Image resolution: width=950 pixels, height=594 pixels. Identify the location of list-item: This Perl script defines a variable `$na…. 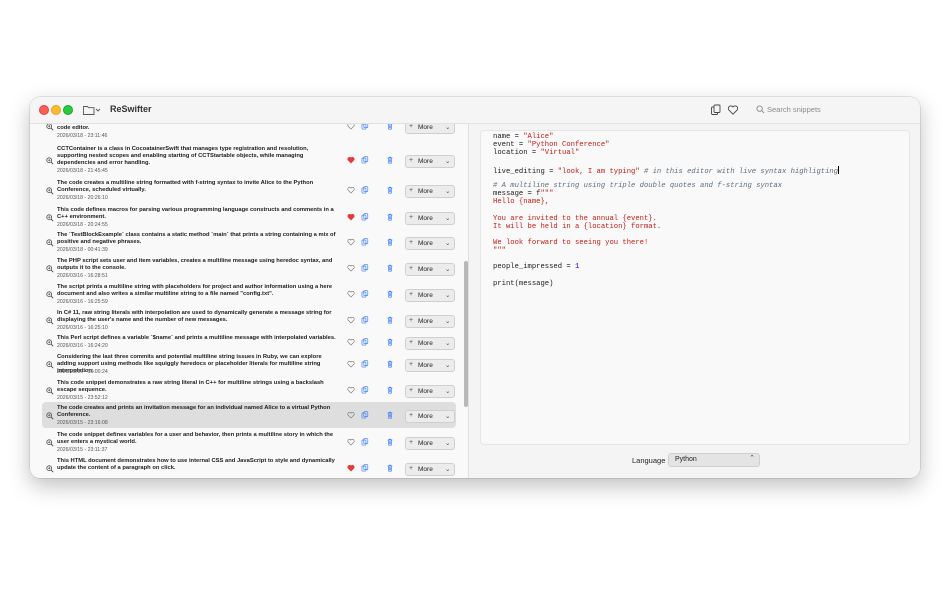
(249, 341).